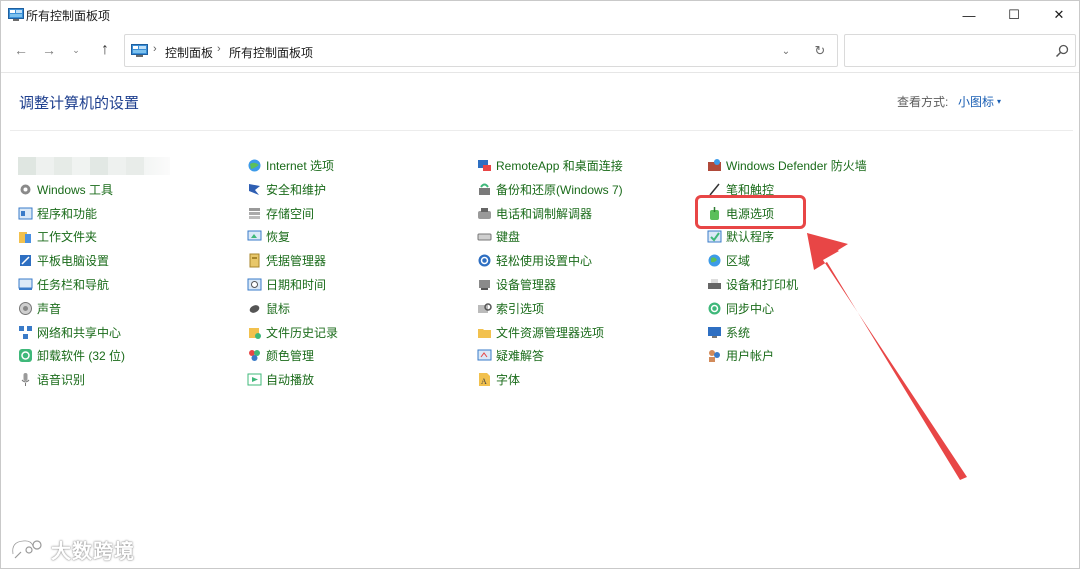 This screenshot has width=1080, height=569. What do you see at coordinates (254, 260) in the screenshot?
I see `credential-icon` at bounding box center [254, 260].